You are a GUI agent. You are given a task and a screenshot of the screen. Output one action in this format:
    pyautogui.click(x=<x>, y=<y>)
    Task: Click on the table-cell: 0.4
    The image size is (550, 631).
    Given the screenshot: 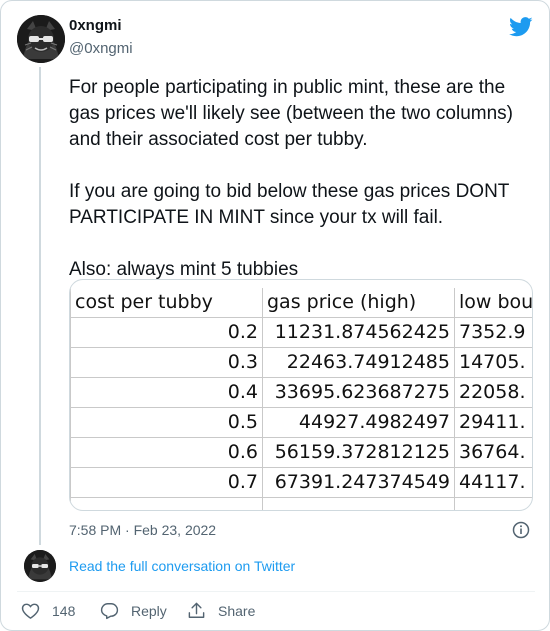 What is the action you would take?
    pyautogui.click(x=166, y=393)
    